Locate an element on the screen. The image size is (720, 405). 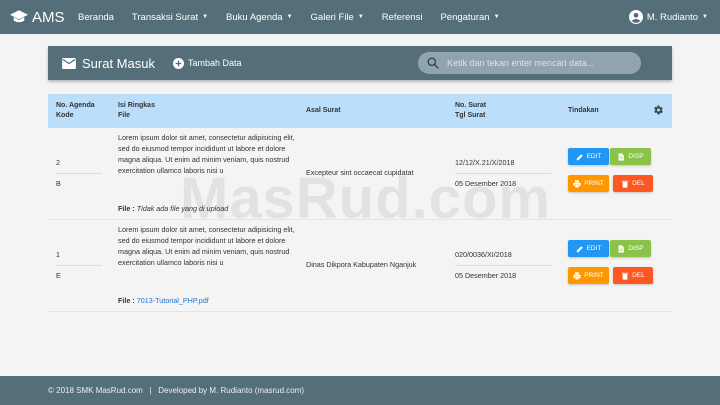
kode: B is located at coordinates (58, 183).